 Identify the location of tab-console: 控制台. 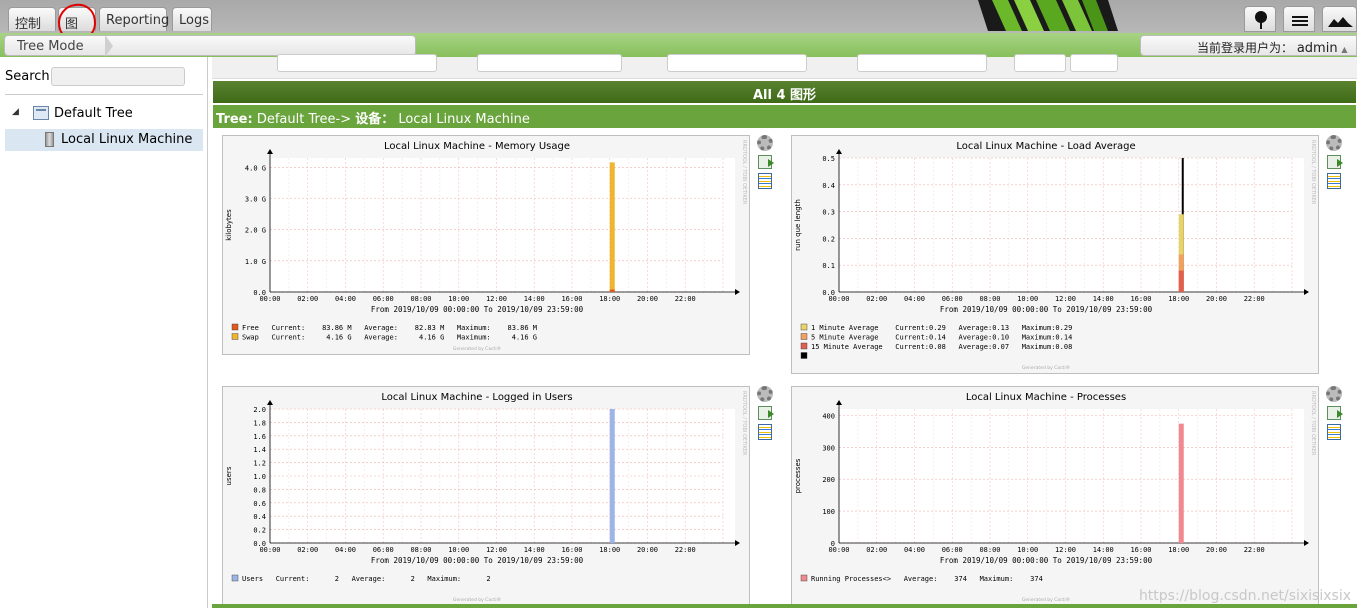
(32, 29).